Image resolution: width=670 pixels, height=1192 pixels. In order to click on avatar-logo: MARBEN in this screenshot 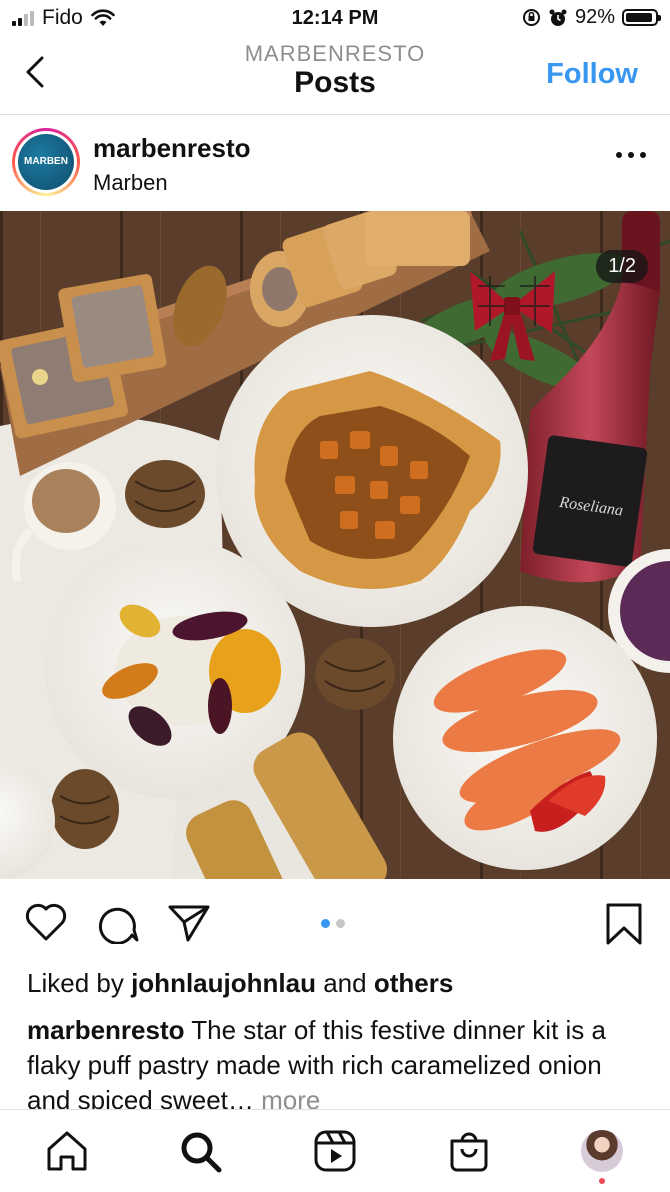, I will do `click(46, 162)`.